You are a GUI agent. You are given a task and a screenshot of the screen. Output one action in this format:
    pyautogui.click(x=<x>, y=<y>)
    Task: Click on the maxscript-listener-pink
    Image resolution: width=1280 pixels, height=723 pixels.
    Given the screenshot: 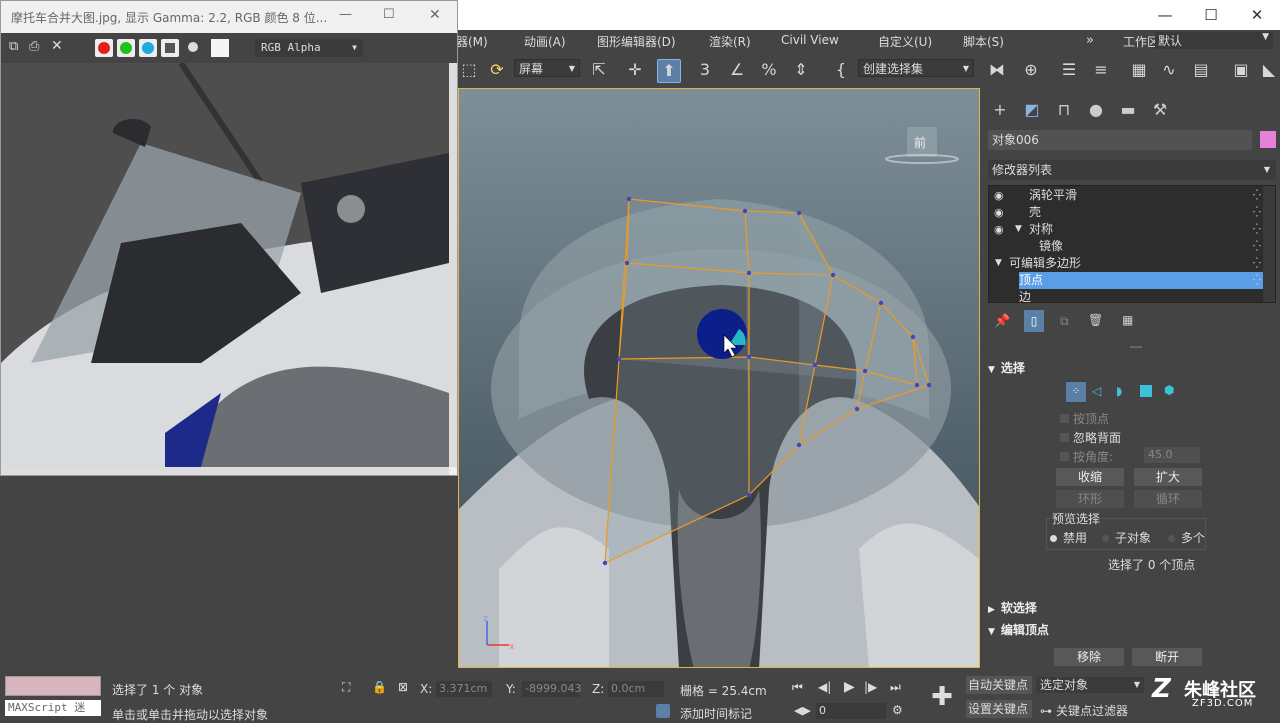 What is the action you would take?
    pyautogui.click(x=53, y=686)
    